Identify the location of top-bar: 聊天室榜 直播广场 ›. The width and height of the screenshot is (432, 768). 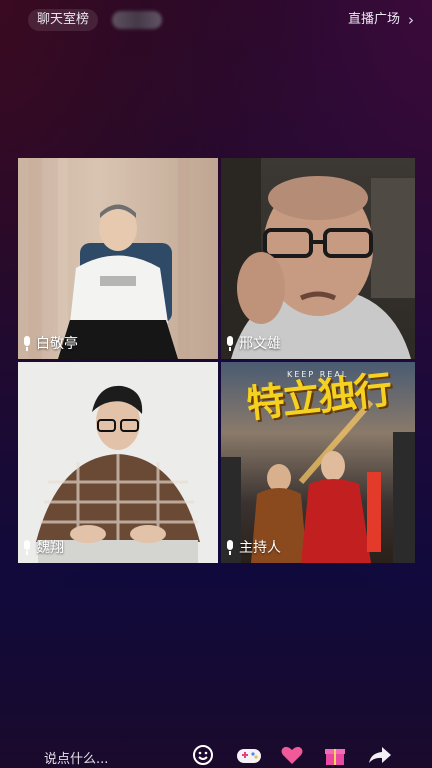
(216, 20).